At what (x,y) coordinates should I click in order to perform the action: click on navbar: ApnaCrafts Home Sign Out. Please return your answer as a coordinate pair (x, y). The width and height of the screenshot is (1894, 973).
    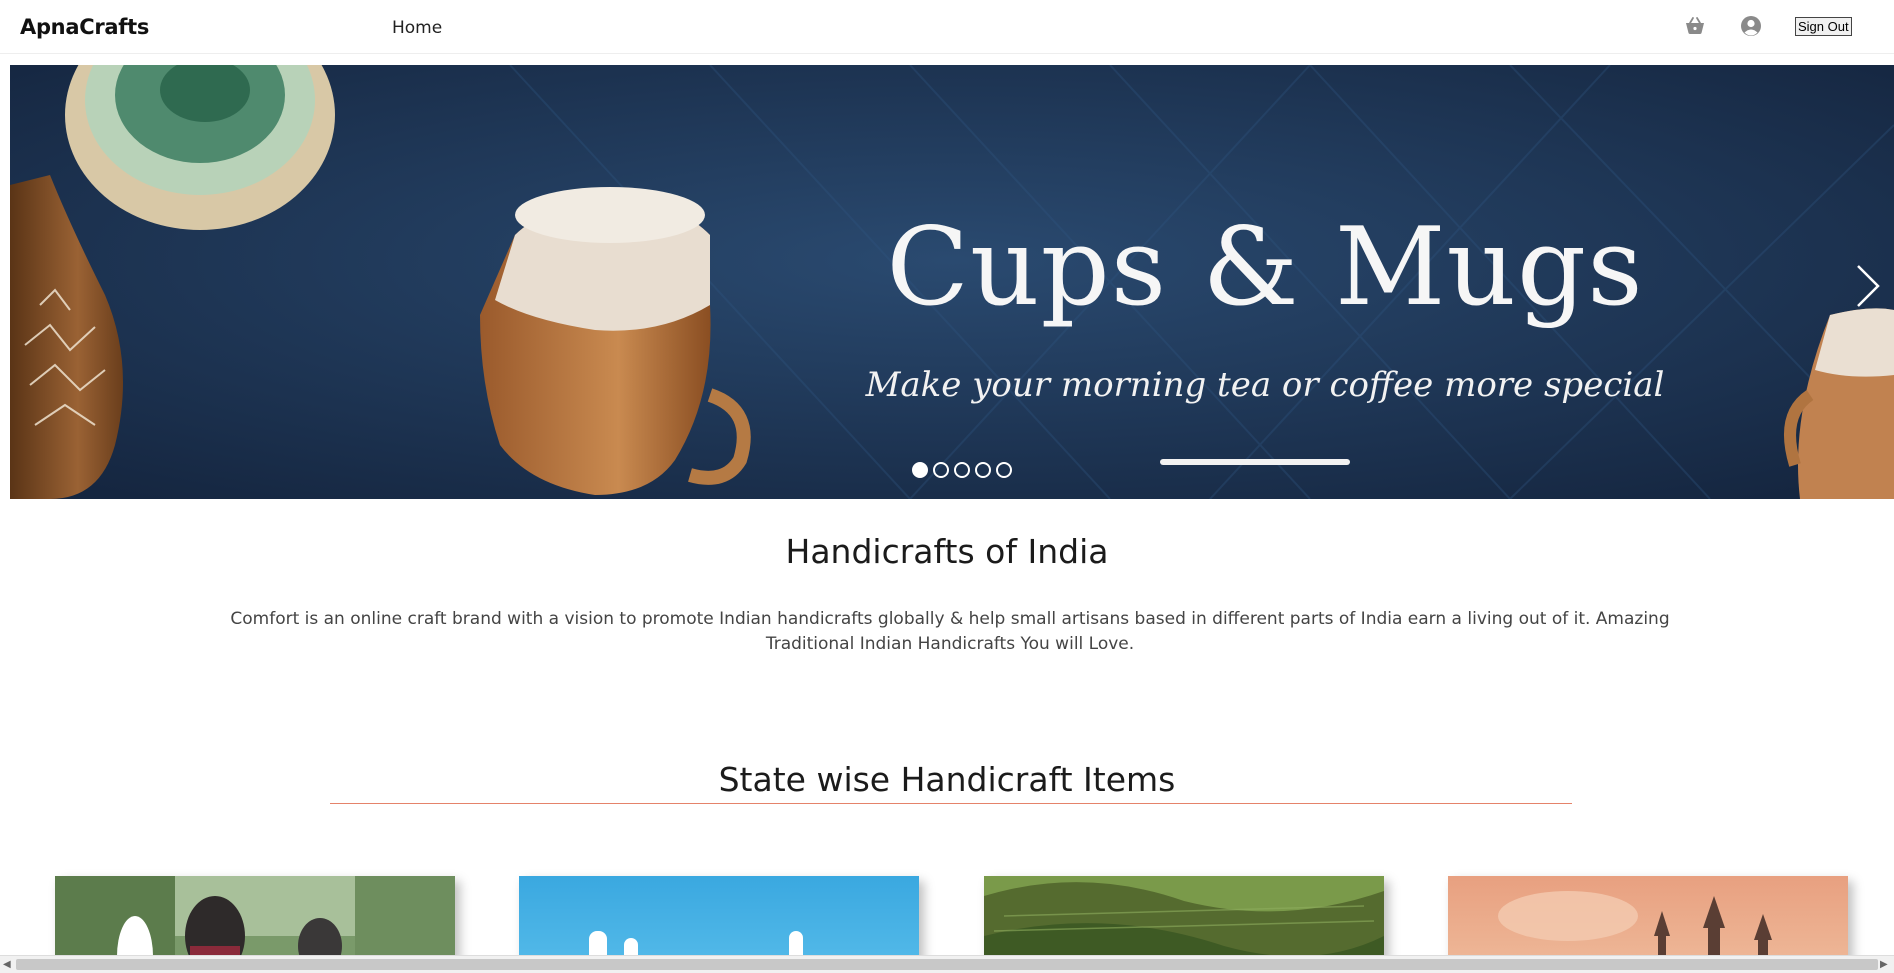
    Looking at the image, I should click on (947, 27).